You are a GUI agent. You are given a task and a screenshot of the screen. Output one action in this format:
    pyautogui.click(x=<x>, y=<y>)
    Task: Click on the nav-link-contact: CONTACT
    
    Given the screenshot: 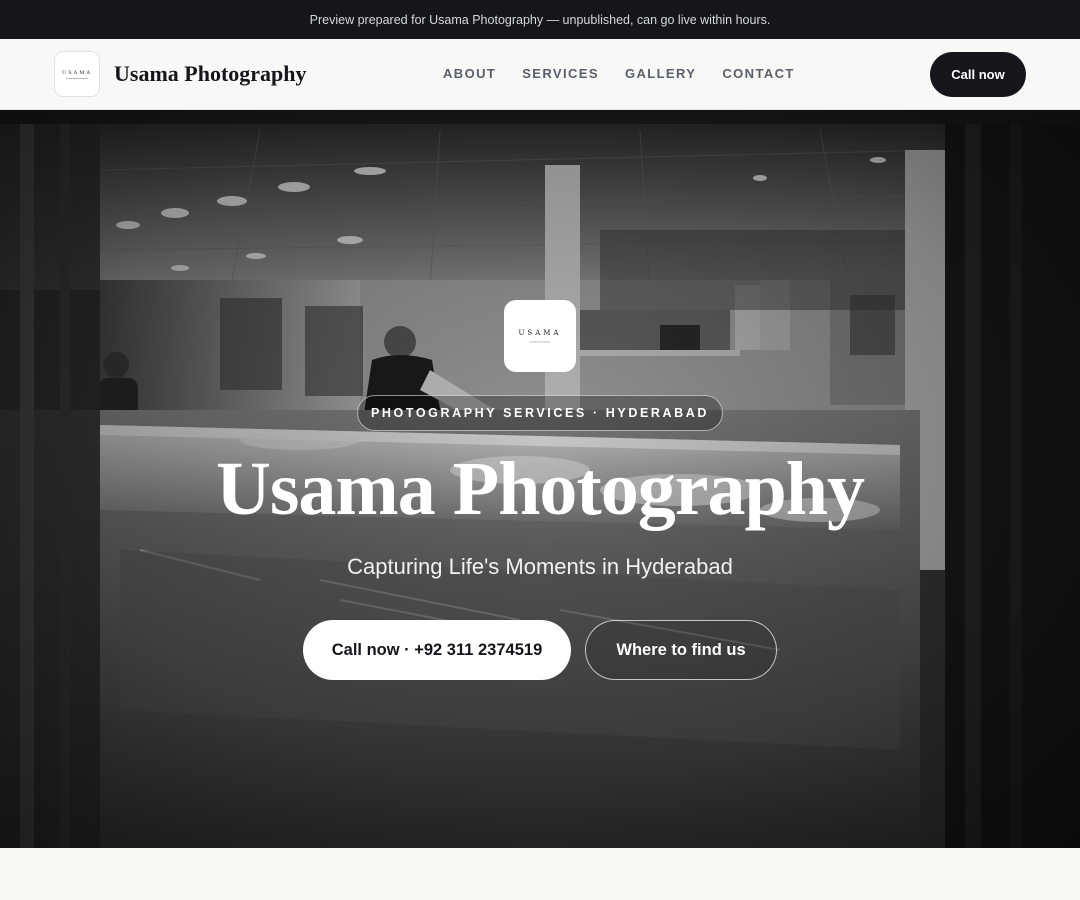 What is the action you would take?
    pyautogui.click(x=758, y=73)
    